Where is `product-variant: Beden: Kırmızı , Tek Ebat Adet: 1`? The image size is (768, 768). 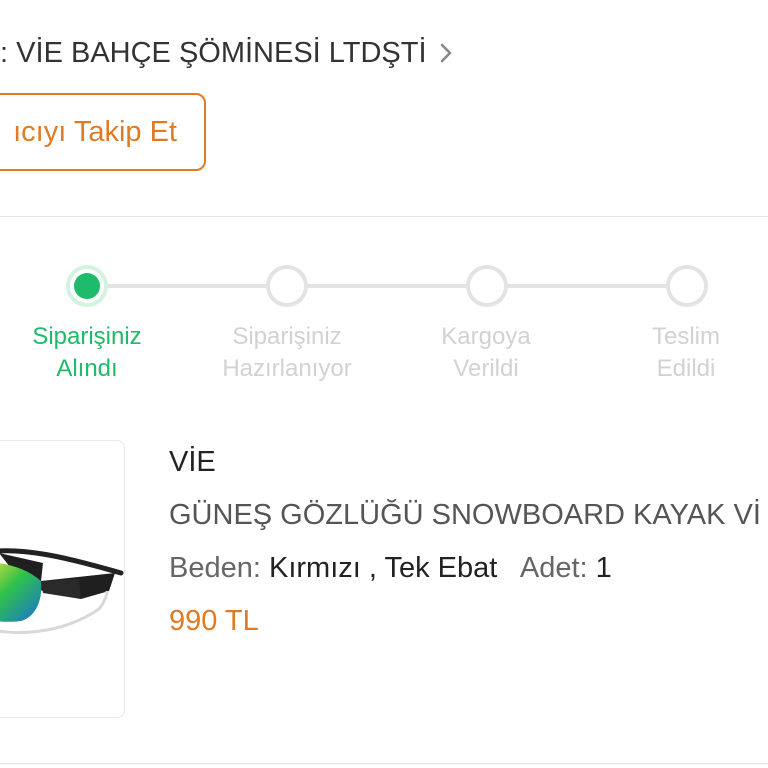 product-variant: Beden: Kırmızı , Tek Ebat Adet: 1 is located at coordinates (390, 568).